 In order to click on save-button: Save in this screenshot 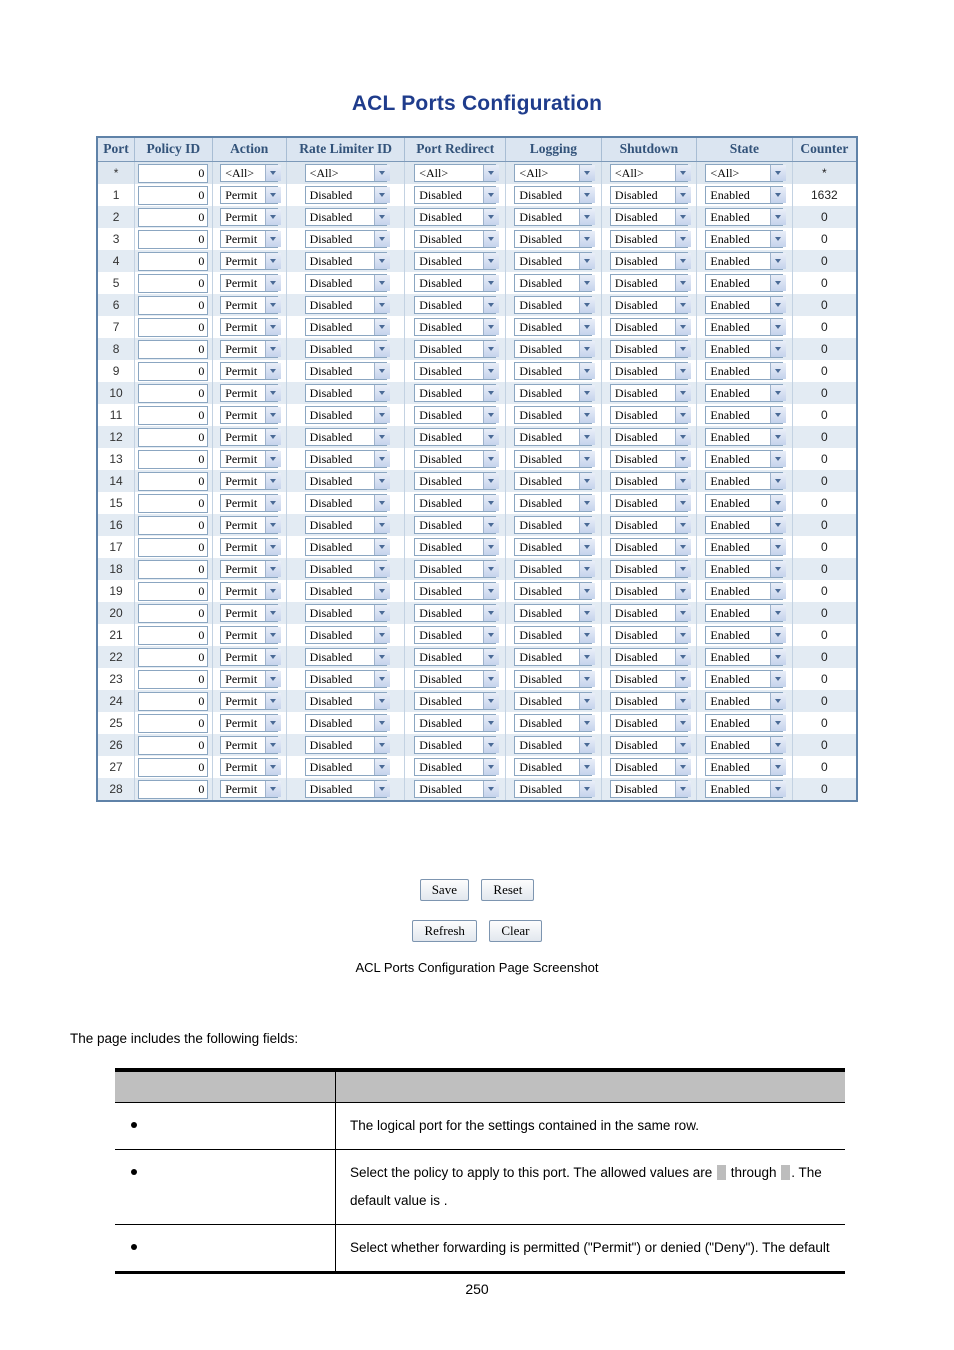, I will do `click(444, 890)`.